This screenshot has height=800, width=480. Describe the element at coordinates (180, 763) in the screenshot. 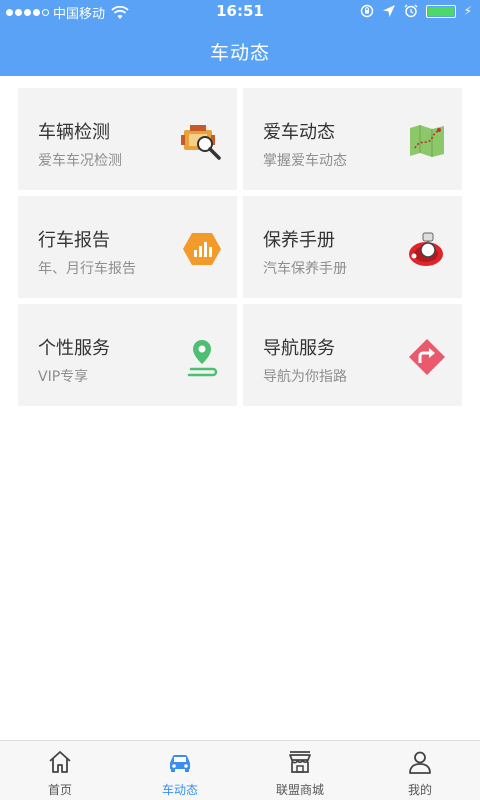

I see `car-icon` at that location.